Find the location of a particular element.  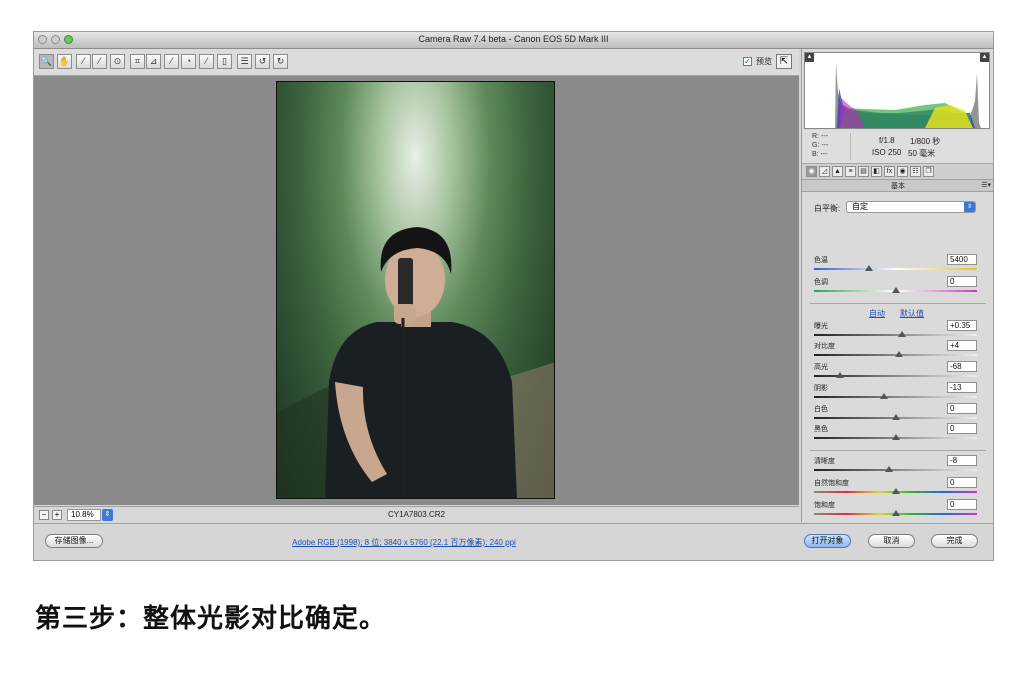

graduated-filter-icon: ▯ is located at coordinates (224, 61).